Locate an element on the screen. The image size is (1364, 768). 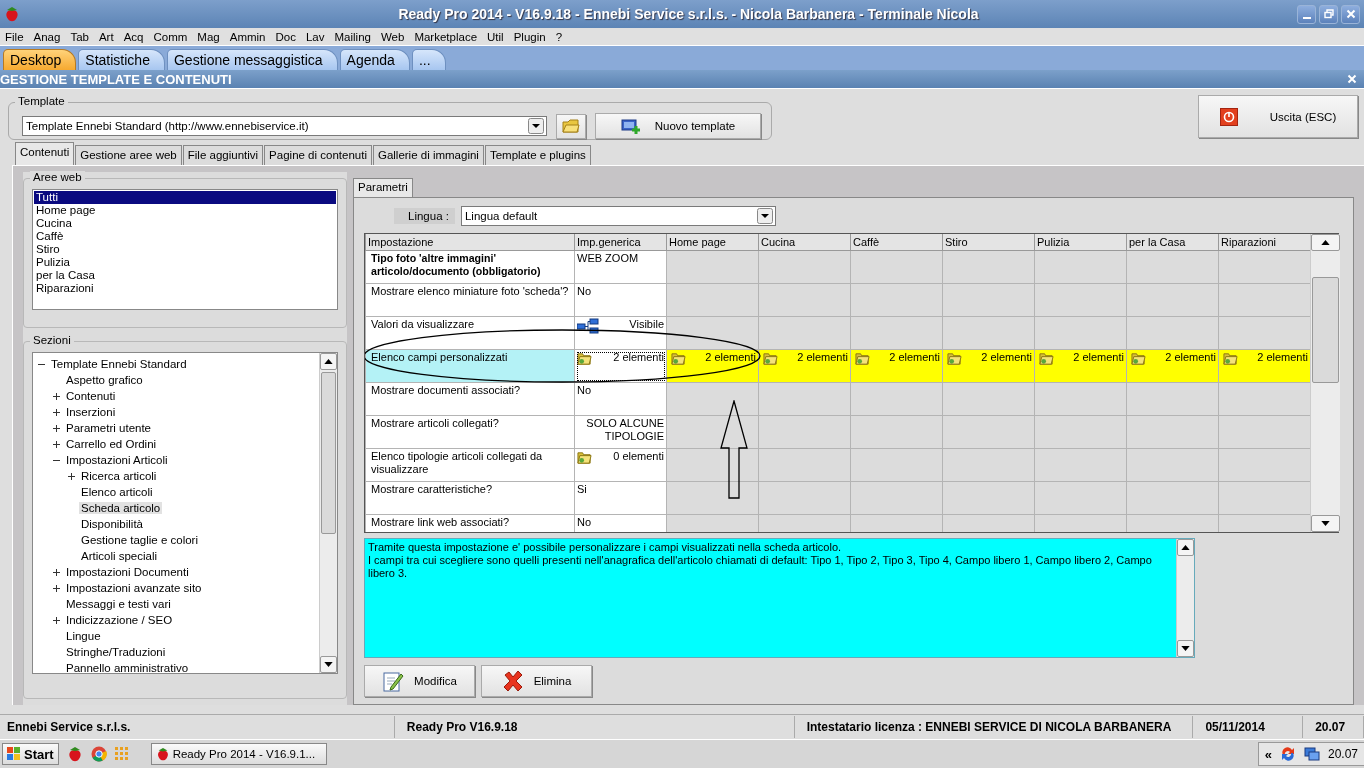
template-dropdown: Template Ennebi Standard (http://www.ennebiservice.it) is located at coordinates (284, 126).